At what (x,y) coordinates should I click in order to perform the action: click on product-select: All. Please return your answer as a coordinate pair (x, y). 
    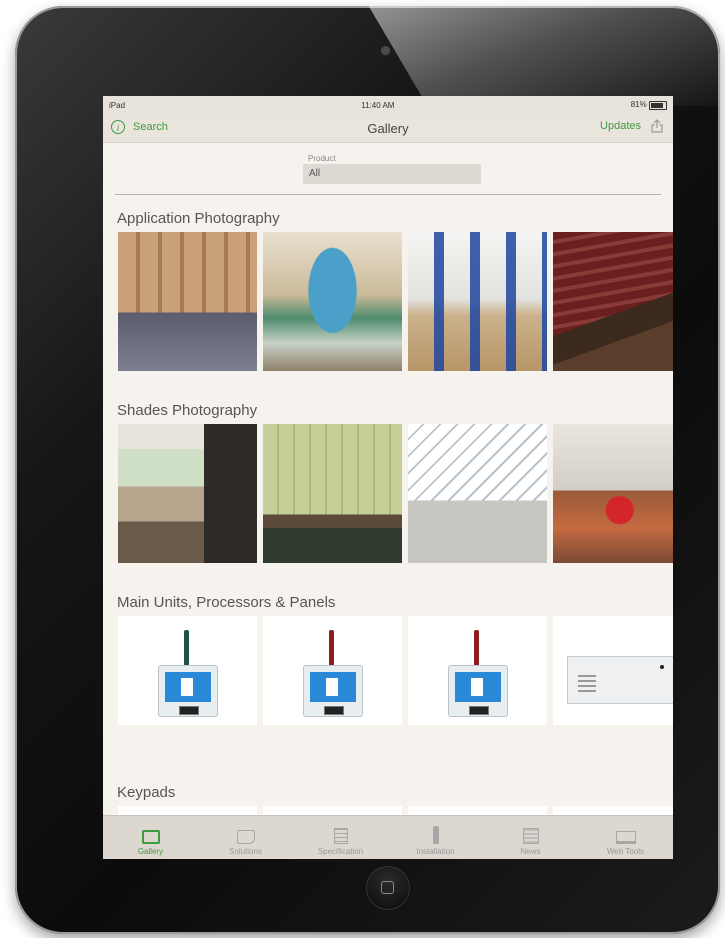
    Looking at the image, I should click on (392, 174).